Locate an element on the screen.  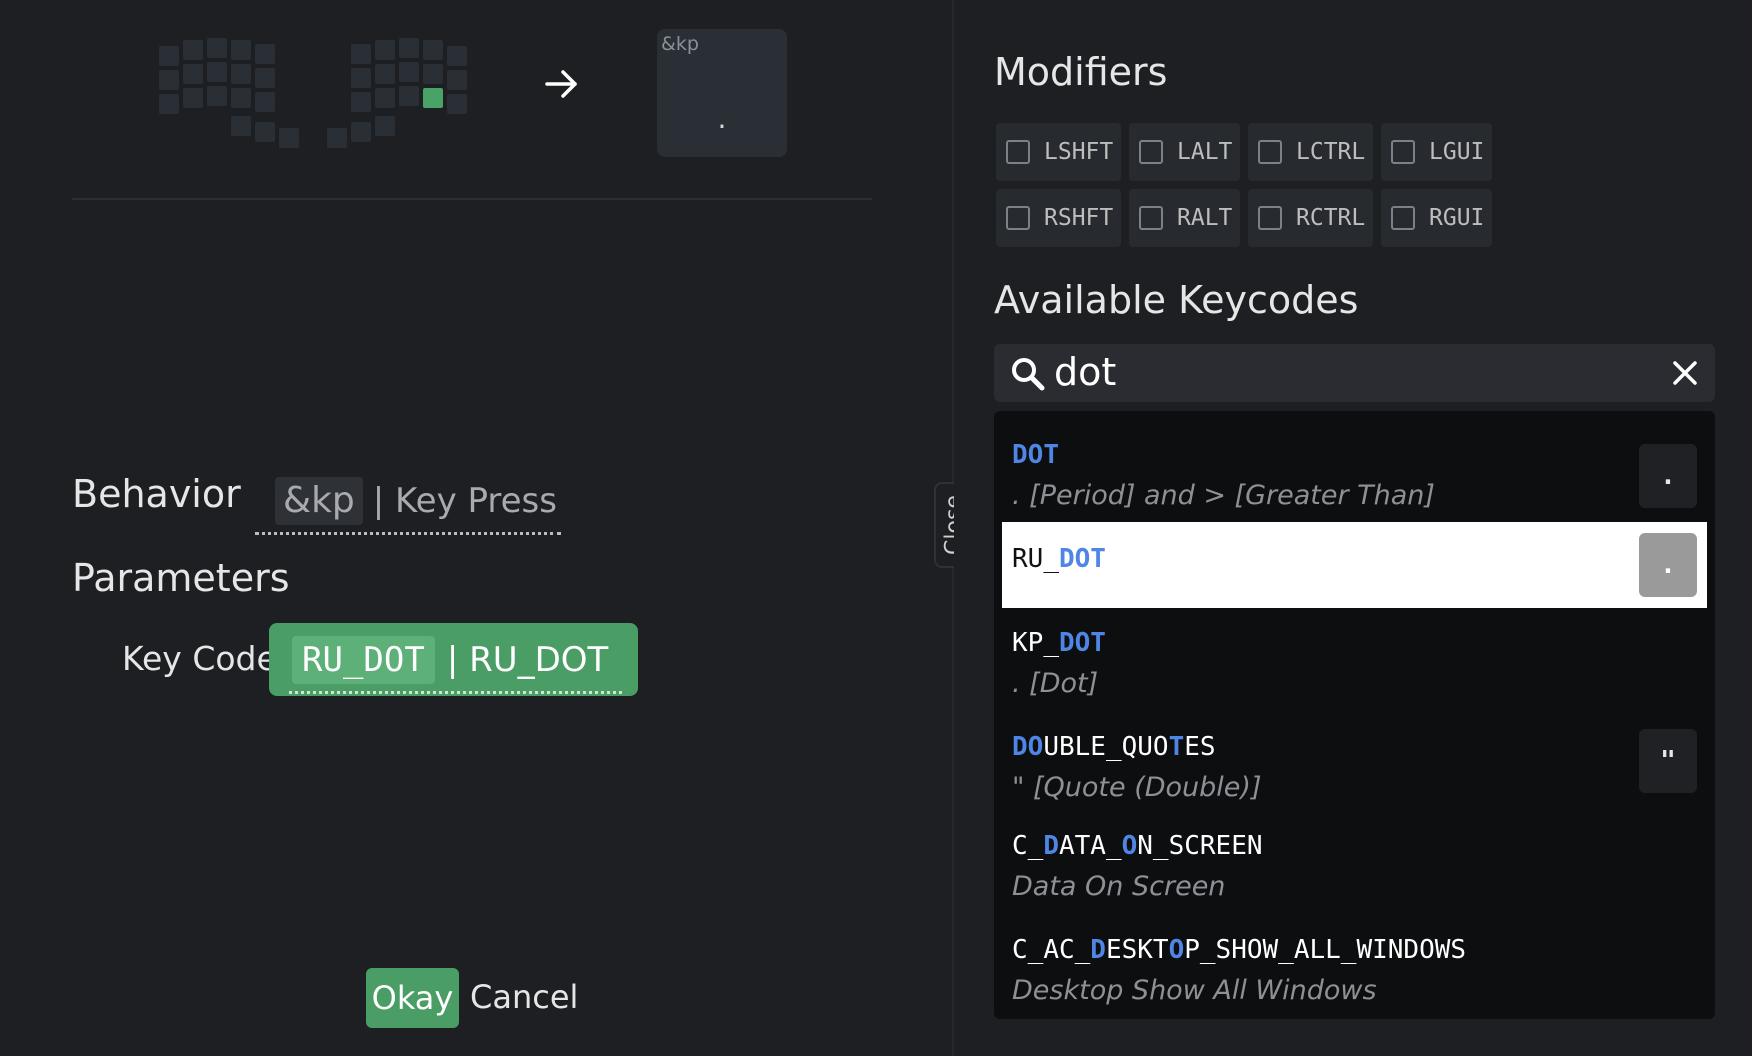
keycode-value-select: RU_DOT | RU_DOT is located at coordinates (453, 659).